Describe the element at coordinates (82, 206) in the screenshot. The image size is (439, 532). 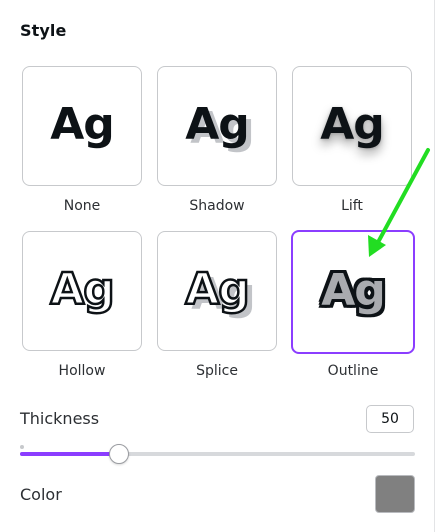
I see `style-label-none: None` at that location.